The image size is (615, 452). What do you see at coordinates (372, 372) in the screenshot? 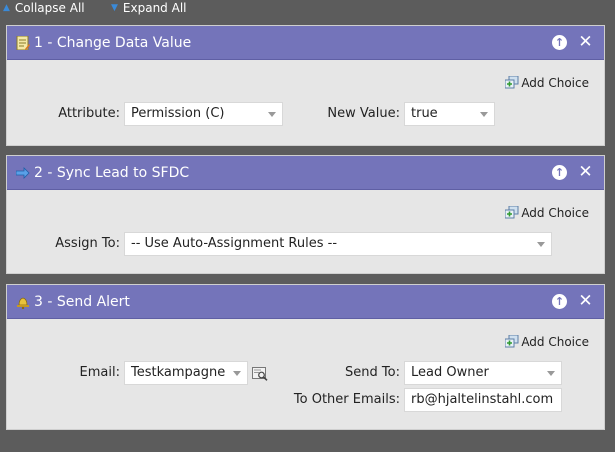
I see `send-to-label: Send To:` at bounding box center [372, 372].